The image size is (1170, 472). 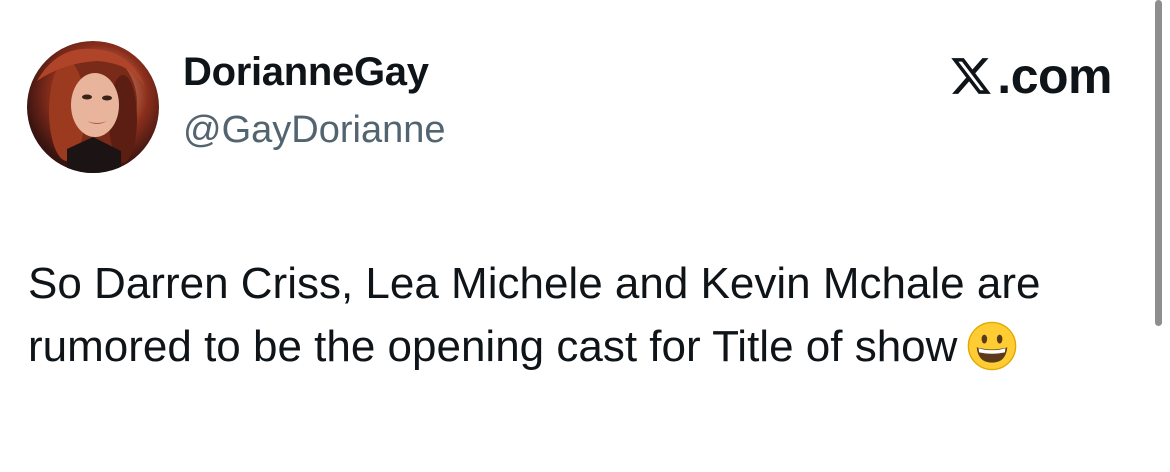 I want to click on scrollbar, so click(x=1158, y=163).